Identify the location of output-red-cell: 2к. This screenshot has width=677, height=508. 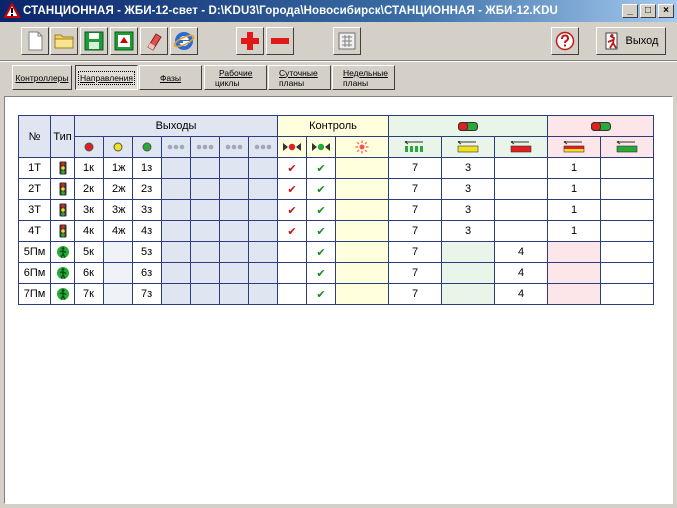
(89, 189).